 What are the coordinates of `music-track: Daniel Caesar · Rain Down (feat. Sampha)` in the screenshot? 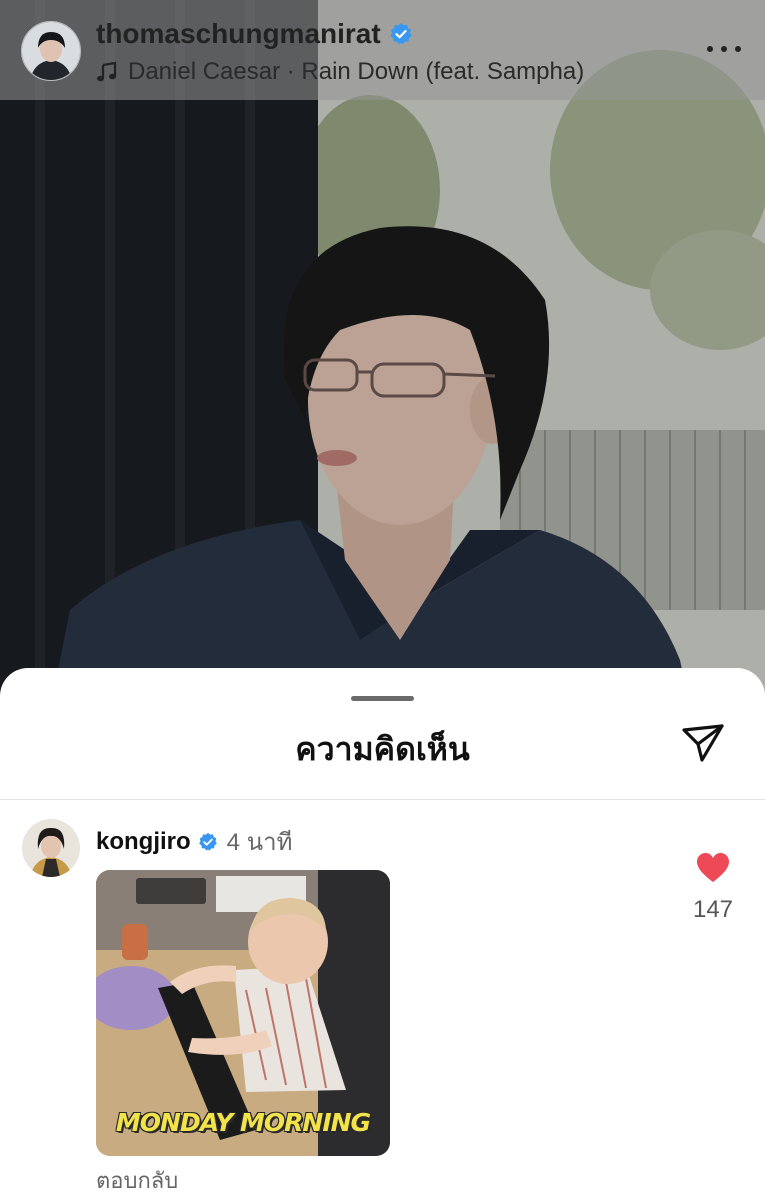 It's located at (340, 72).